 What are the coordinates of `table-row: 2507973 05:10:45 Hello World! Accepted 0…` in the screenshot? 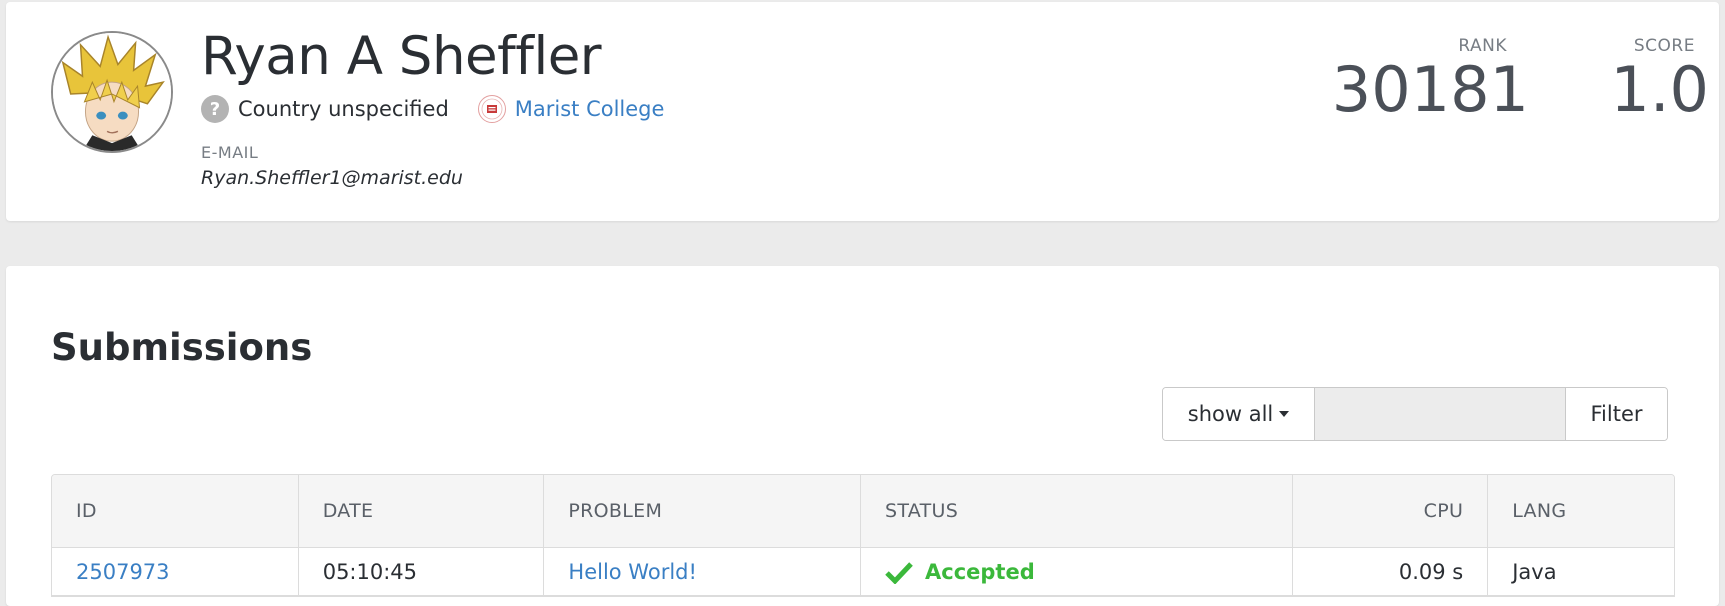 It's located at (863, 572).